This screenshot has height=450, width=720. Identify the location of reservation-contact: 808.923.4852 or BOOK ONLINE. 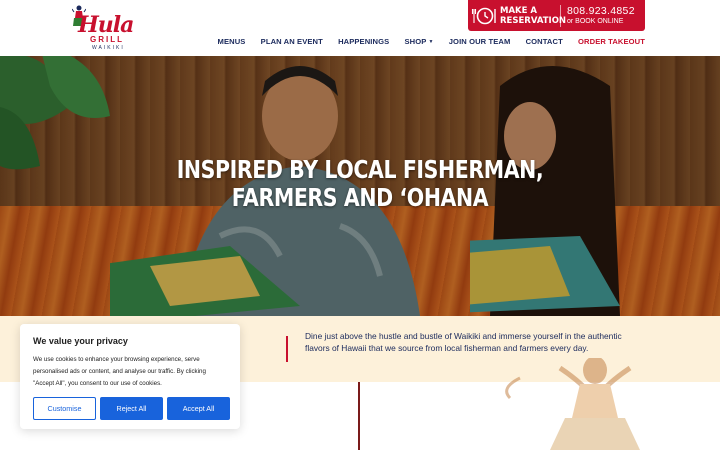
(601, 16).